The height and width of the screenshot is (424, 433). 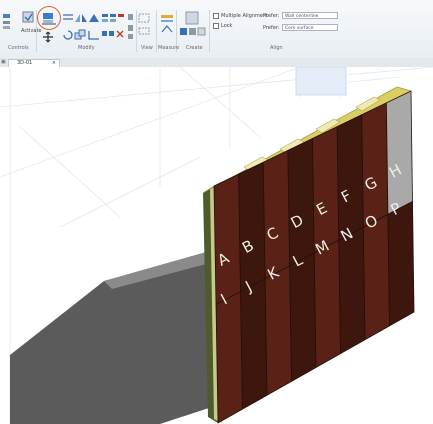 I want to click on rotate-icon, so click(x=68, y=35).